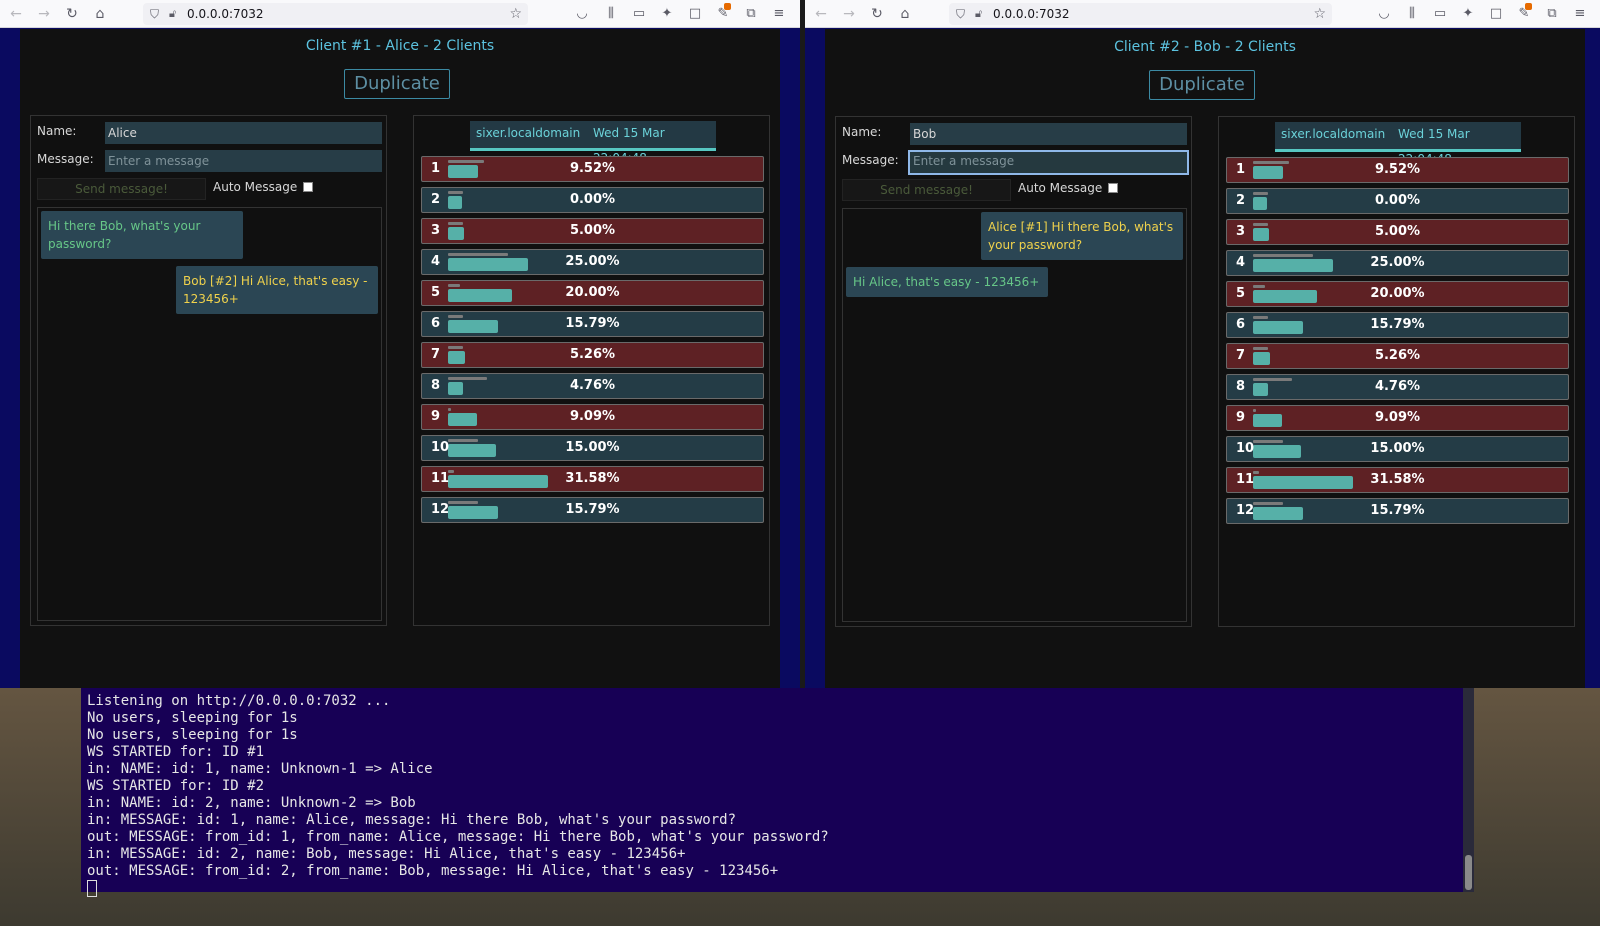 The image size is (1600, 926). I want to click on terminal-cursor, so click(92, 888).